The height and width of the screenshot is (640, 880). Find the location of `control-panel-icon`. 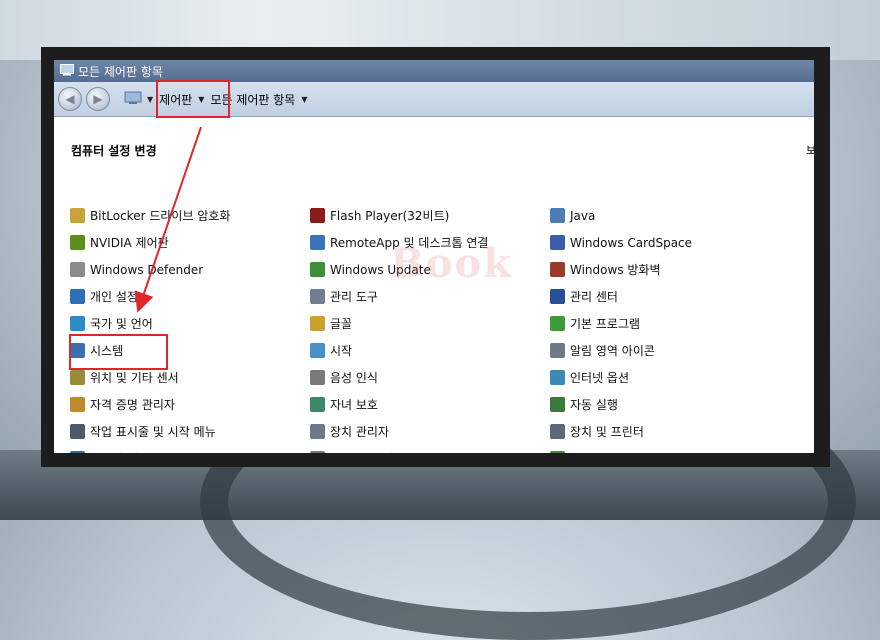

control-panel-icon is located at coordinates (67, 71).